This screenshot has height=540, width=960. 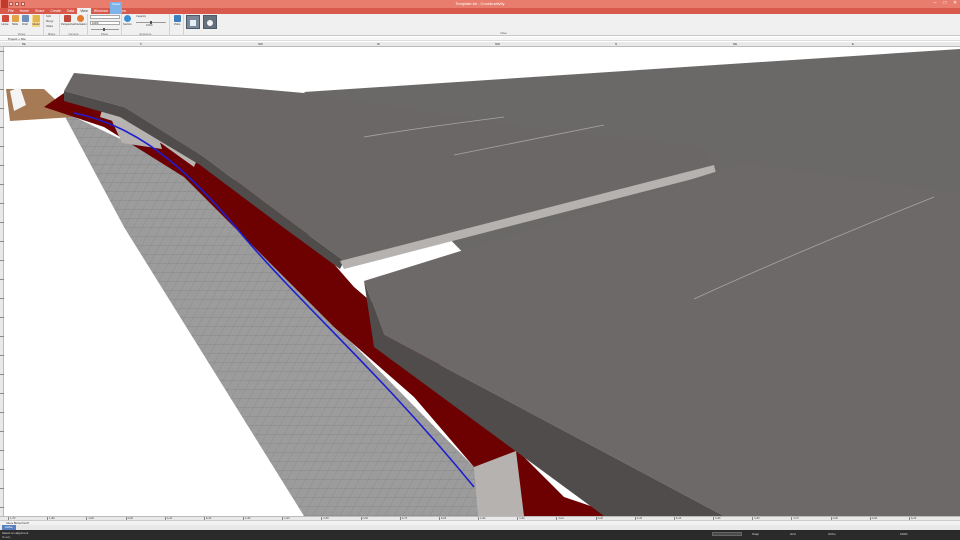 What do you see at coordinates (497, 44) in the screenshot?
I see `compass-label: NW` at bounding box center [497, 44].